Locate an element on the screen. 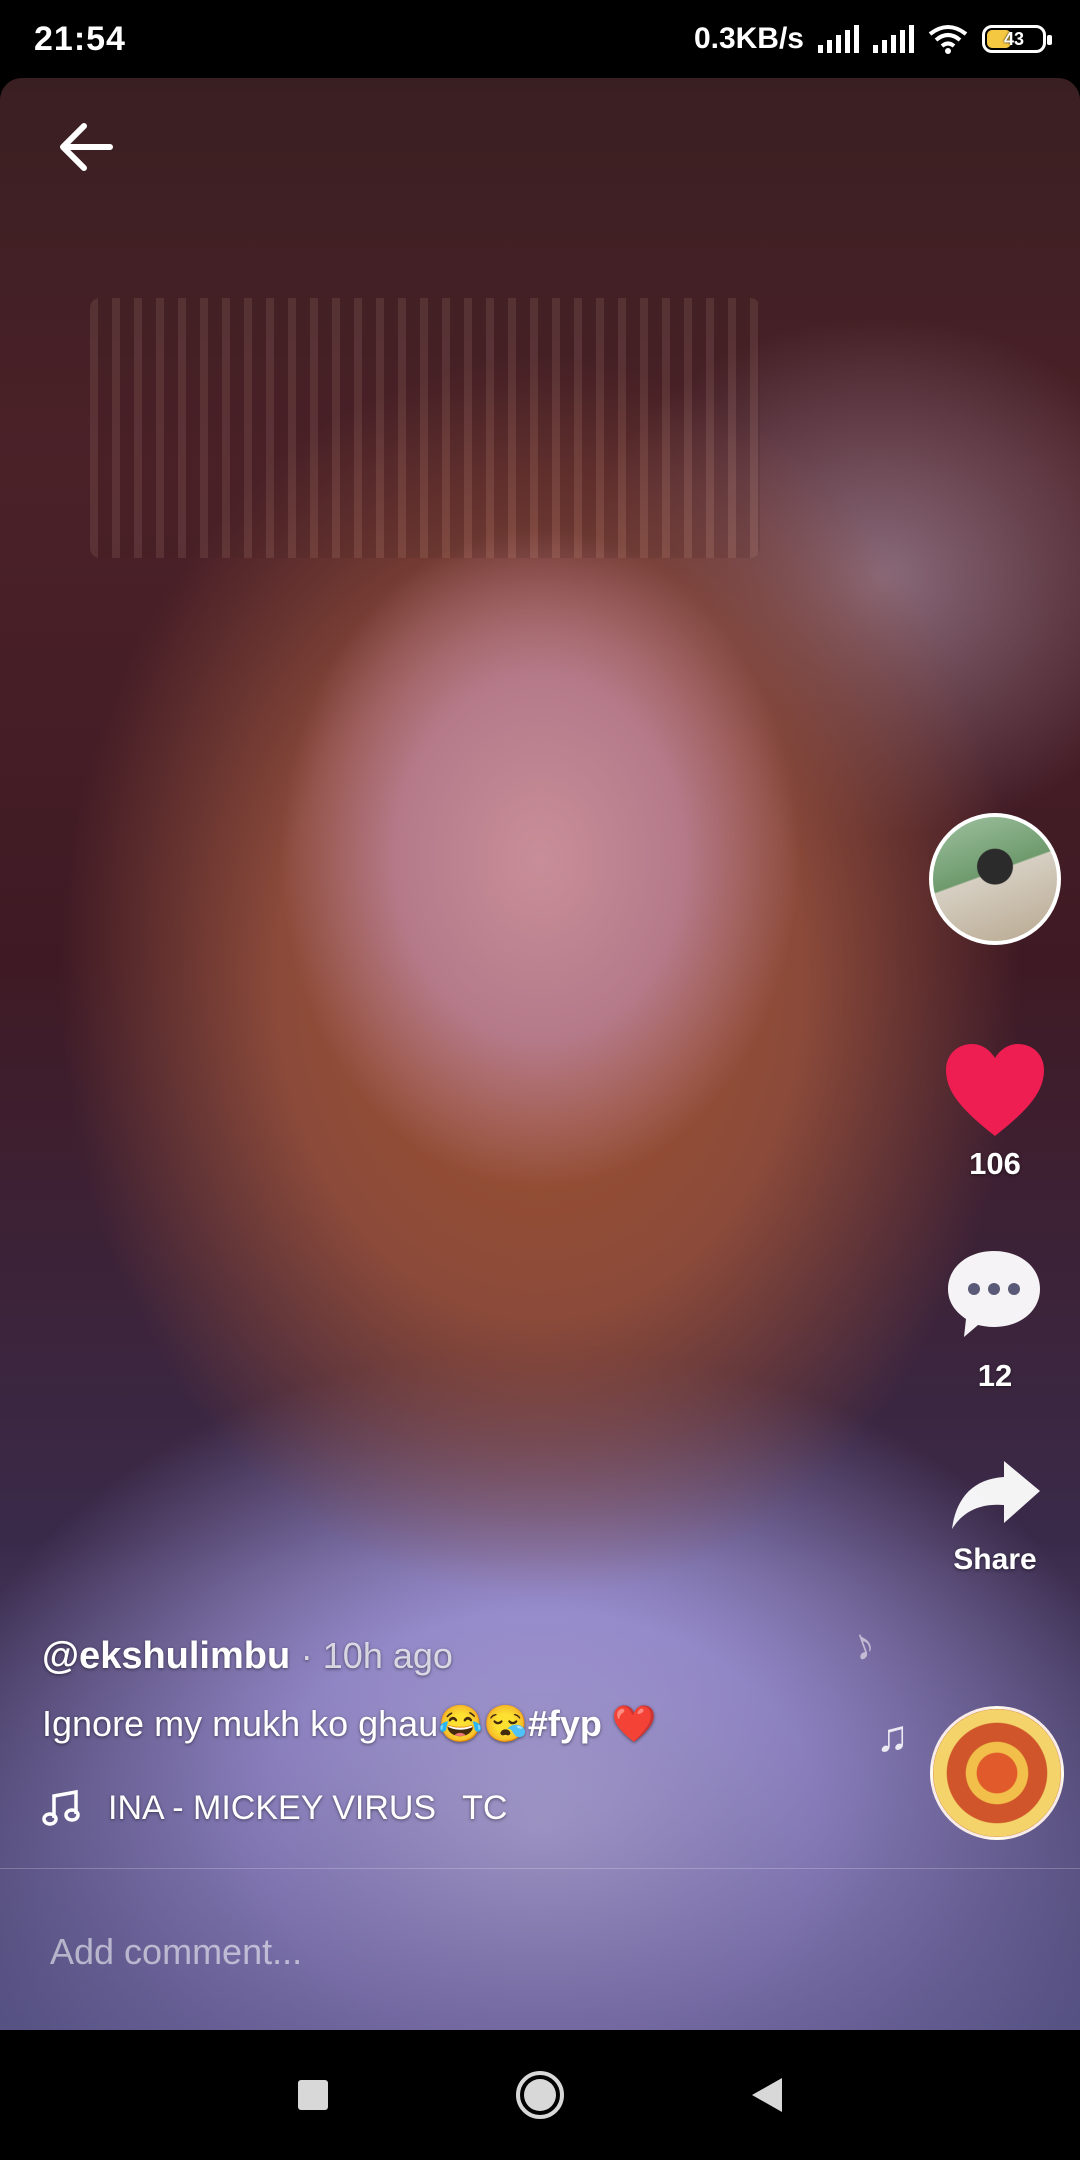 The image size is (1080, 2160). comment-icon is located at coordinates (994, 1294).